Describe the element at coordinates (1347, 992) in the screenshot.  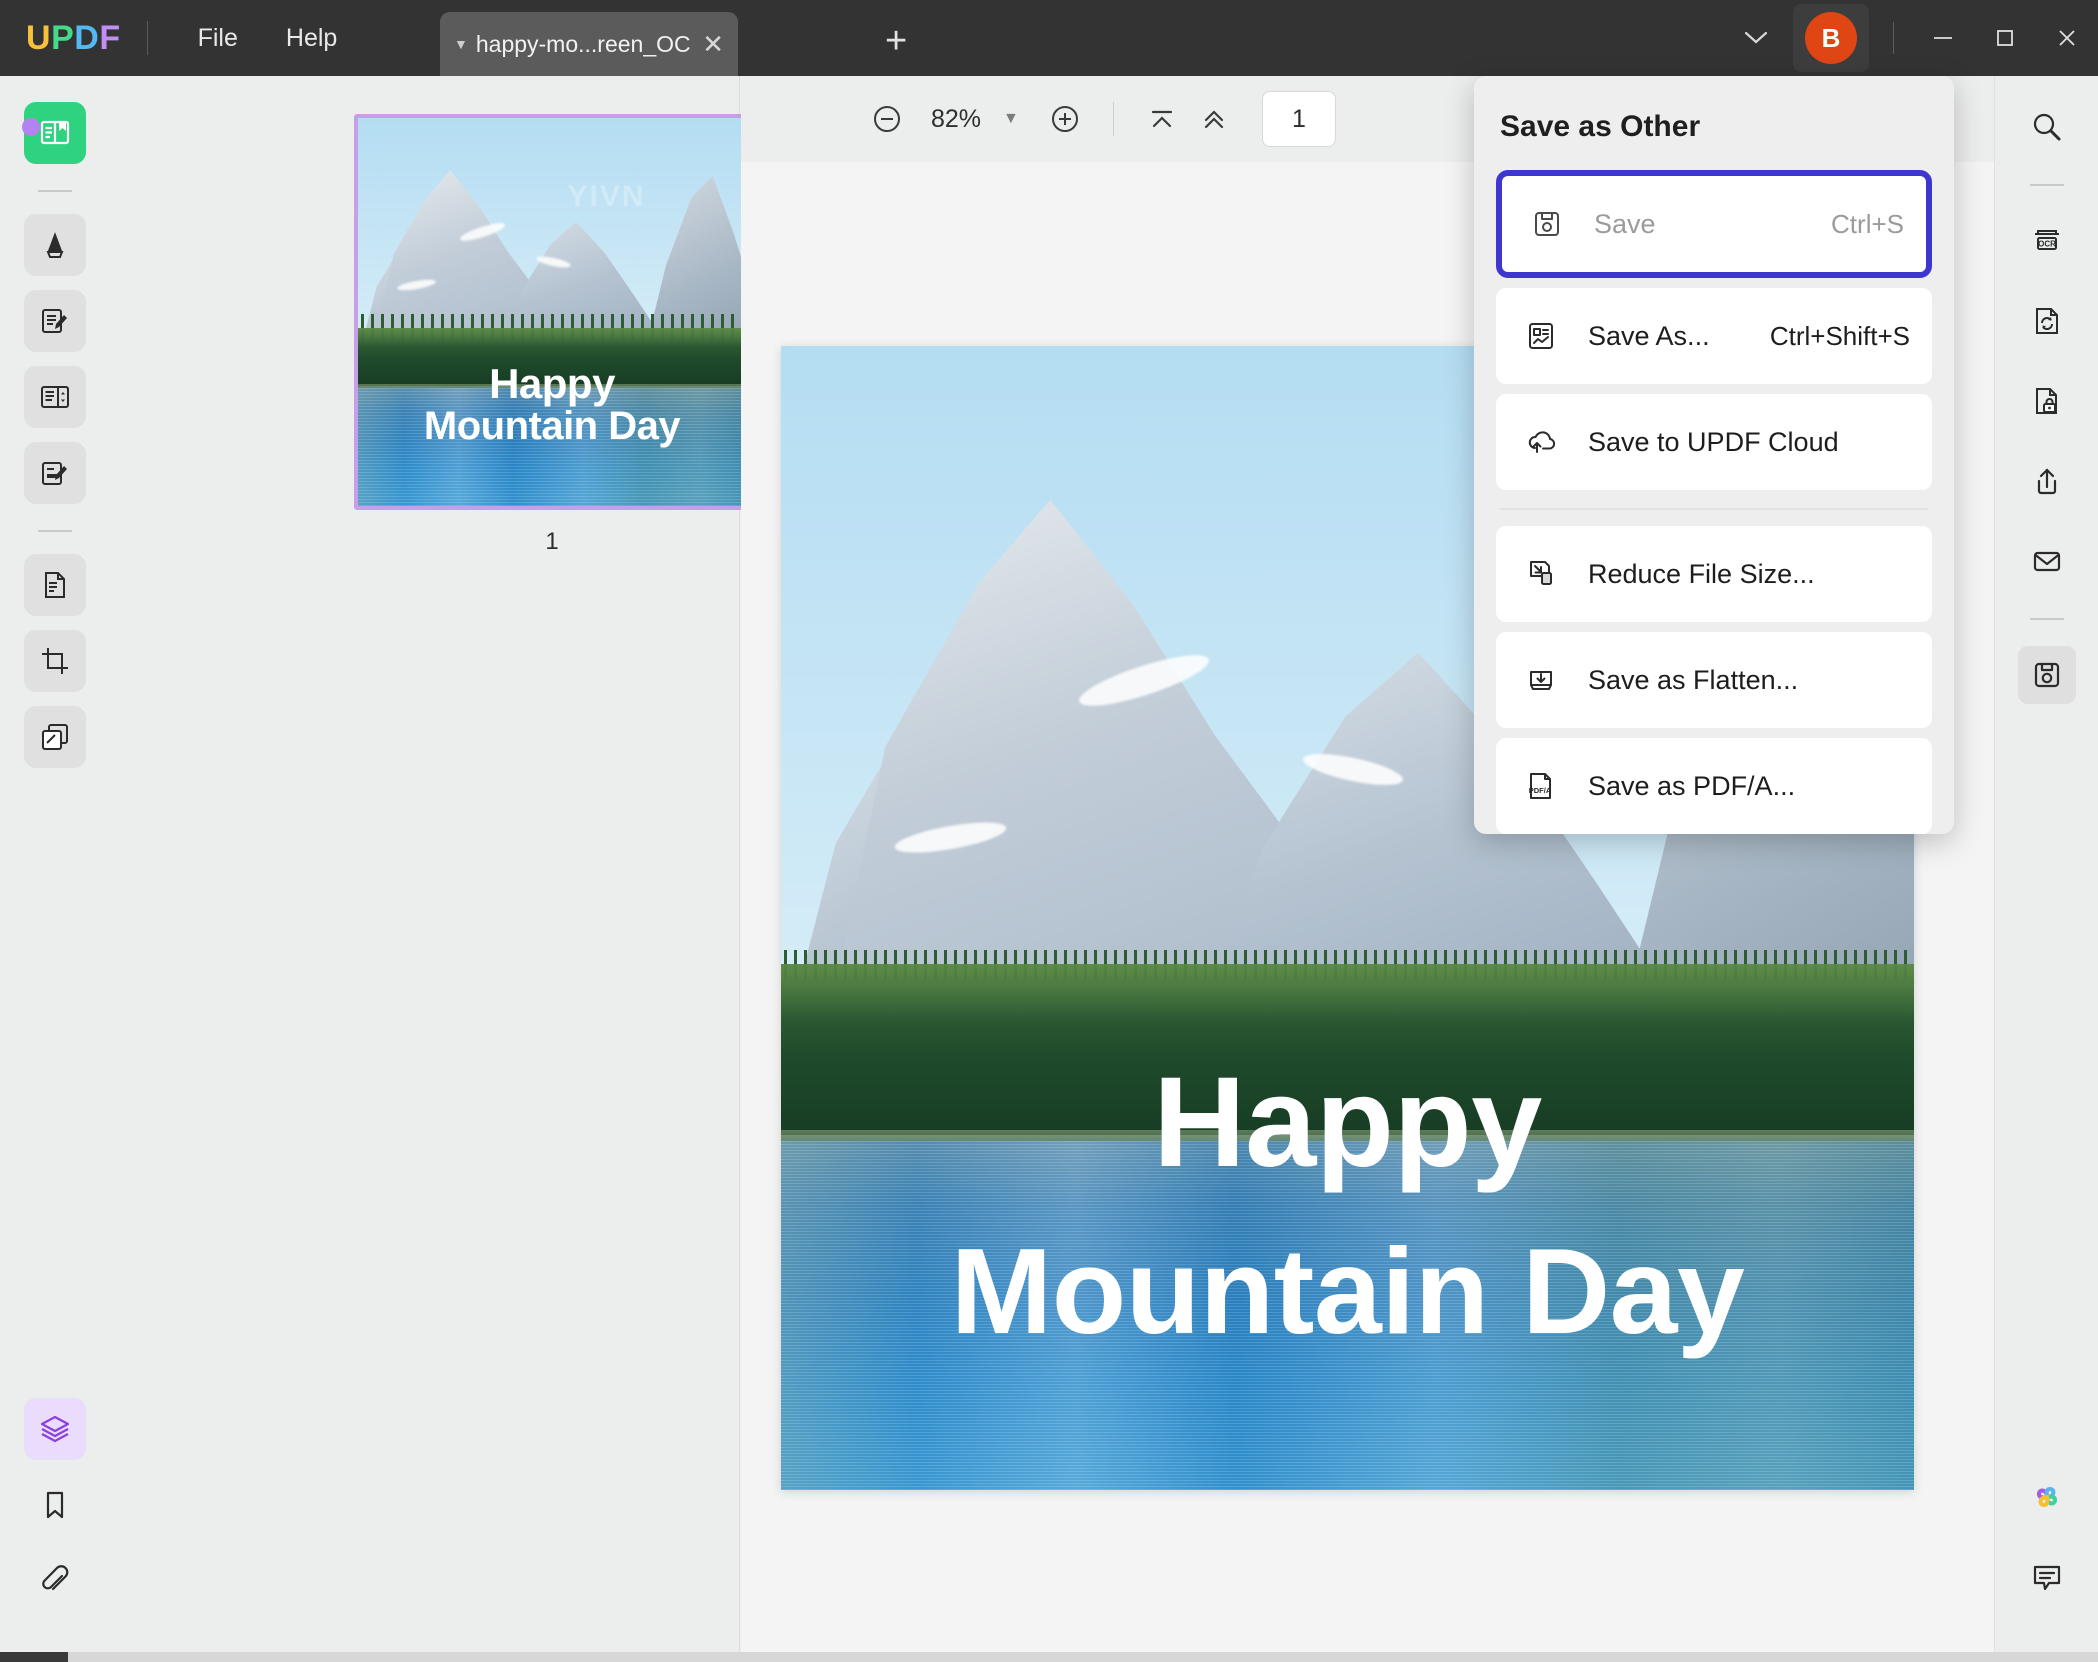
I see `page-forest-highlight` at that location.